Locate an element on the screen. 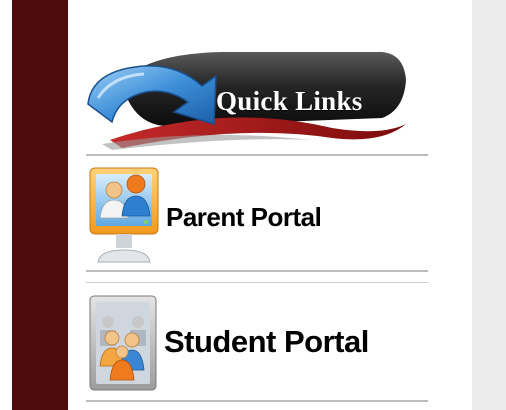 This screenshot has height=410, width=506. parent-portal-label: Parent Portal is located at coordinates (244, 217).